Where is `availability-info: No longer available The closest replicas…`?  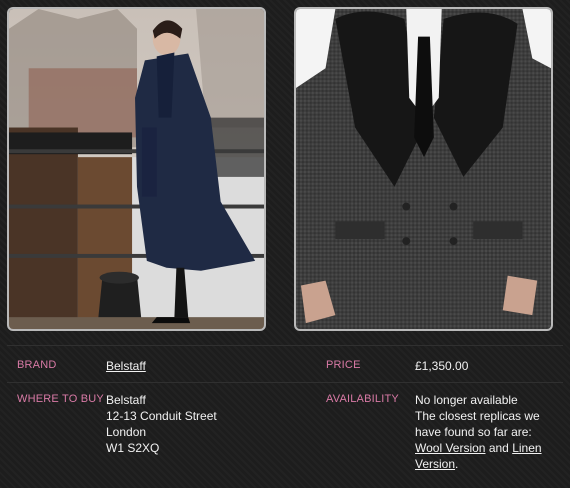 availability-info: No longer available The closest replicas… is located at coordinates (490, 432).